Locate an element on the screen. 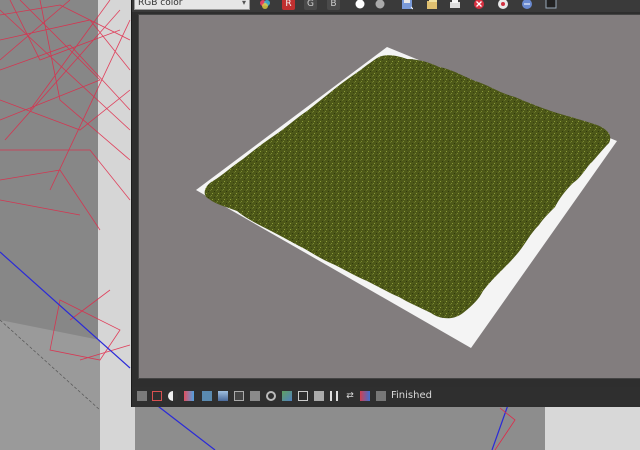  chevron-down-icon: ▾ is located at coordinates (243, 3).